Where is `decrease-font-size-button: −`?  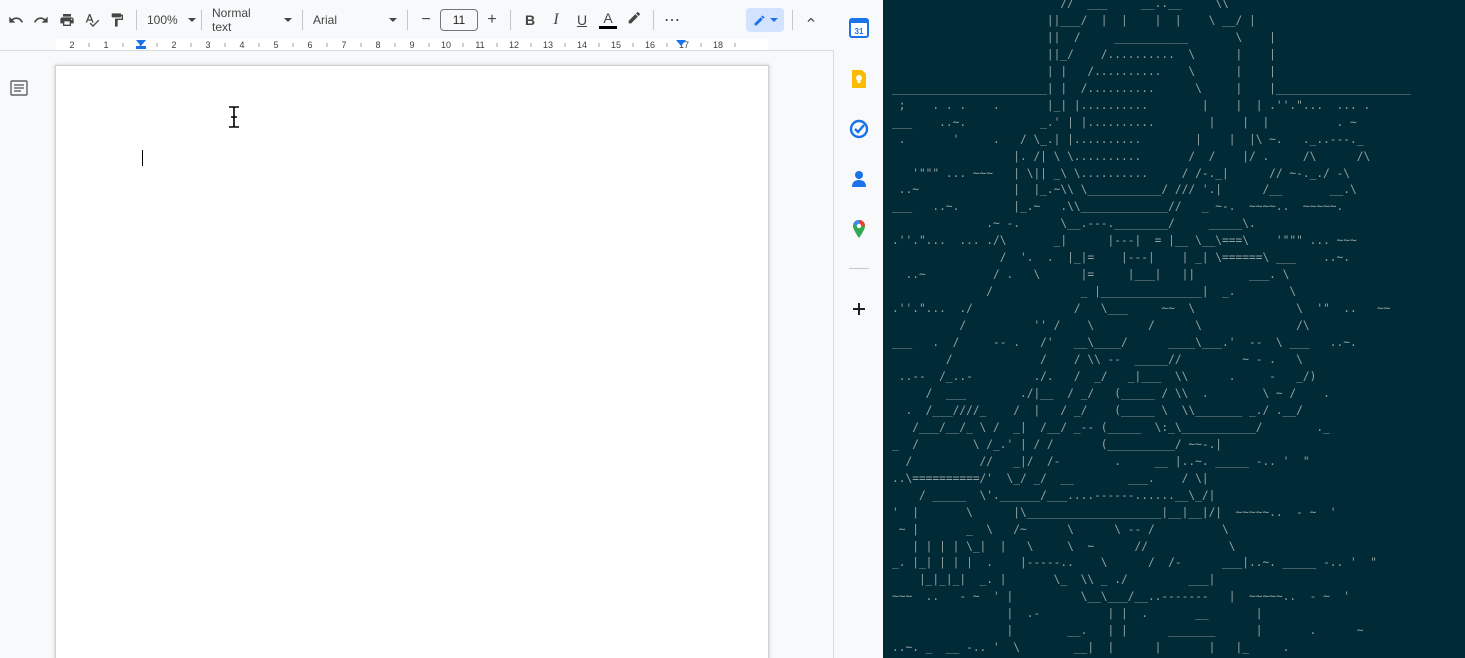 decrease-font-size-button: − is located at coordinates (426, 20).